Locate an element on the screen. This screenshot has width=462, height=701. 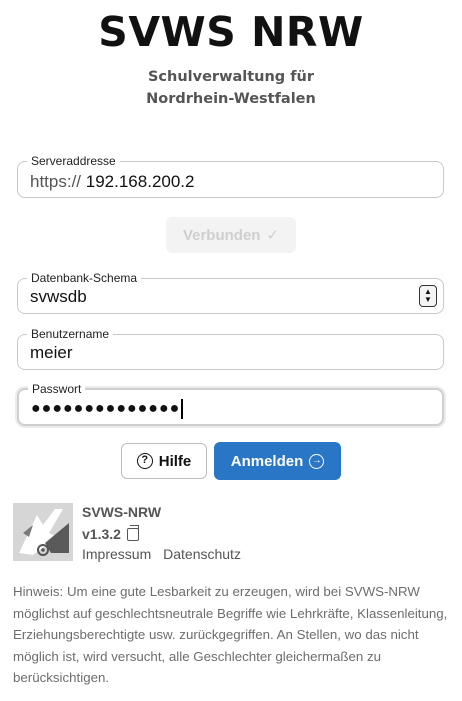
datenschutz-link: Datenschutz is located at coordinates (202, 554).